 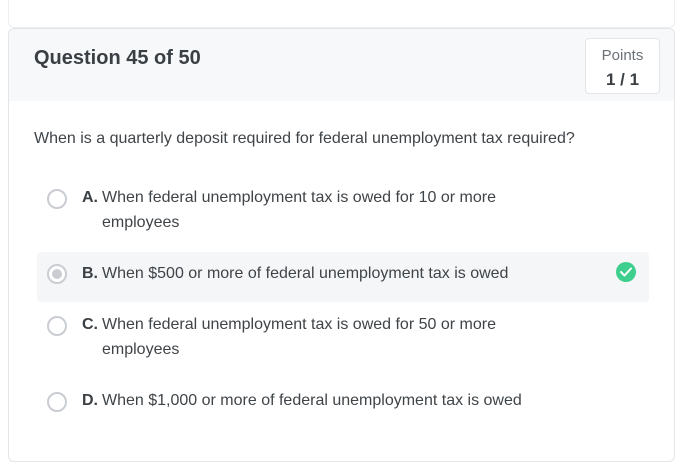 I want to click on check-mark-icon, so click(x=626, y=272).